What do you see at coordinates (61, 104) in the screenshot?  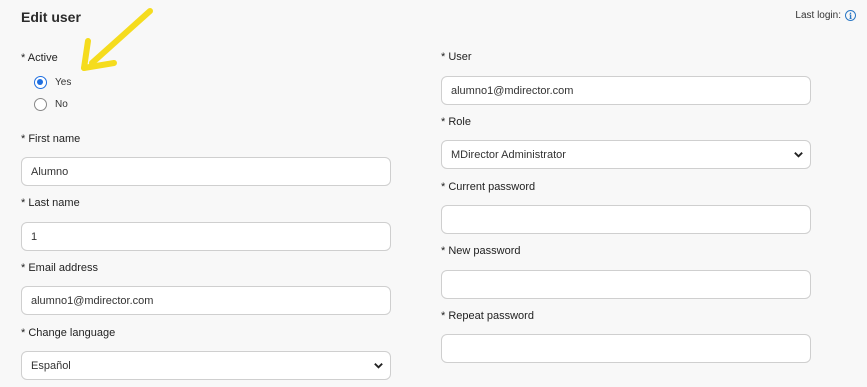 I see `radio-no-label: No` at bounding box center [61, 104].